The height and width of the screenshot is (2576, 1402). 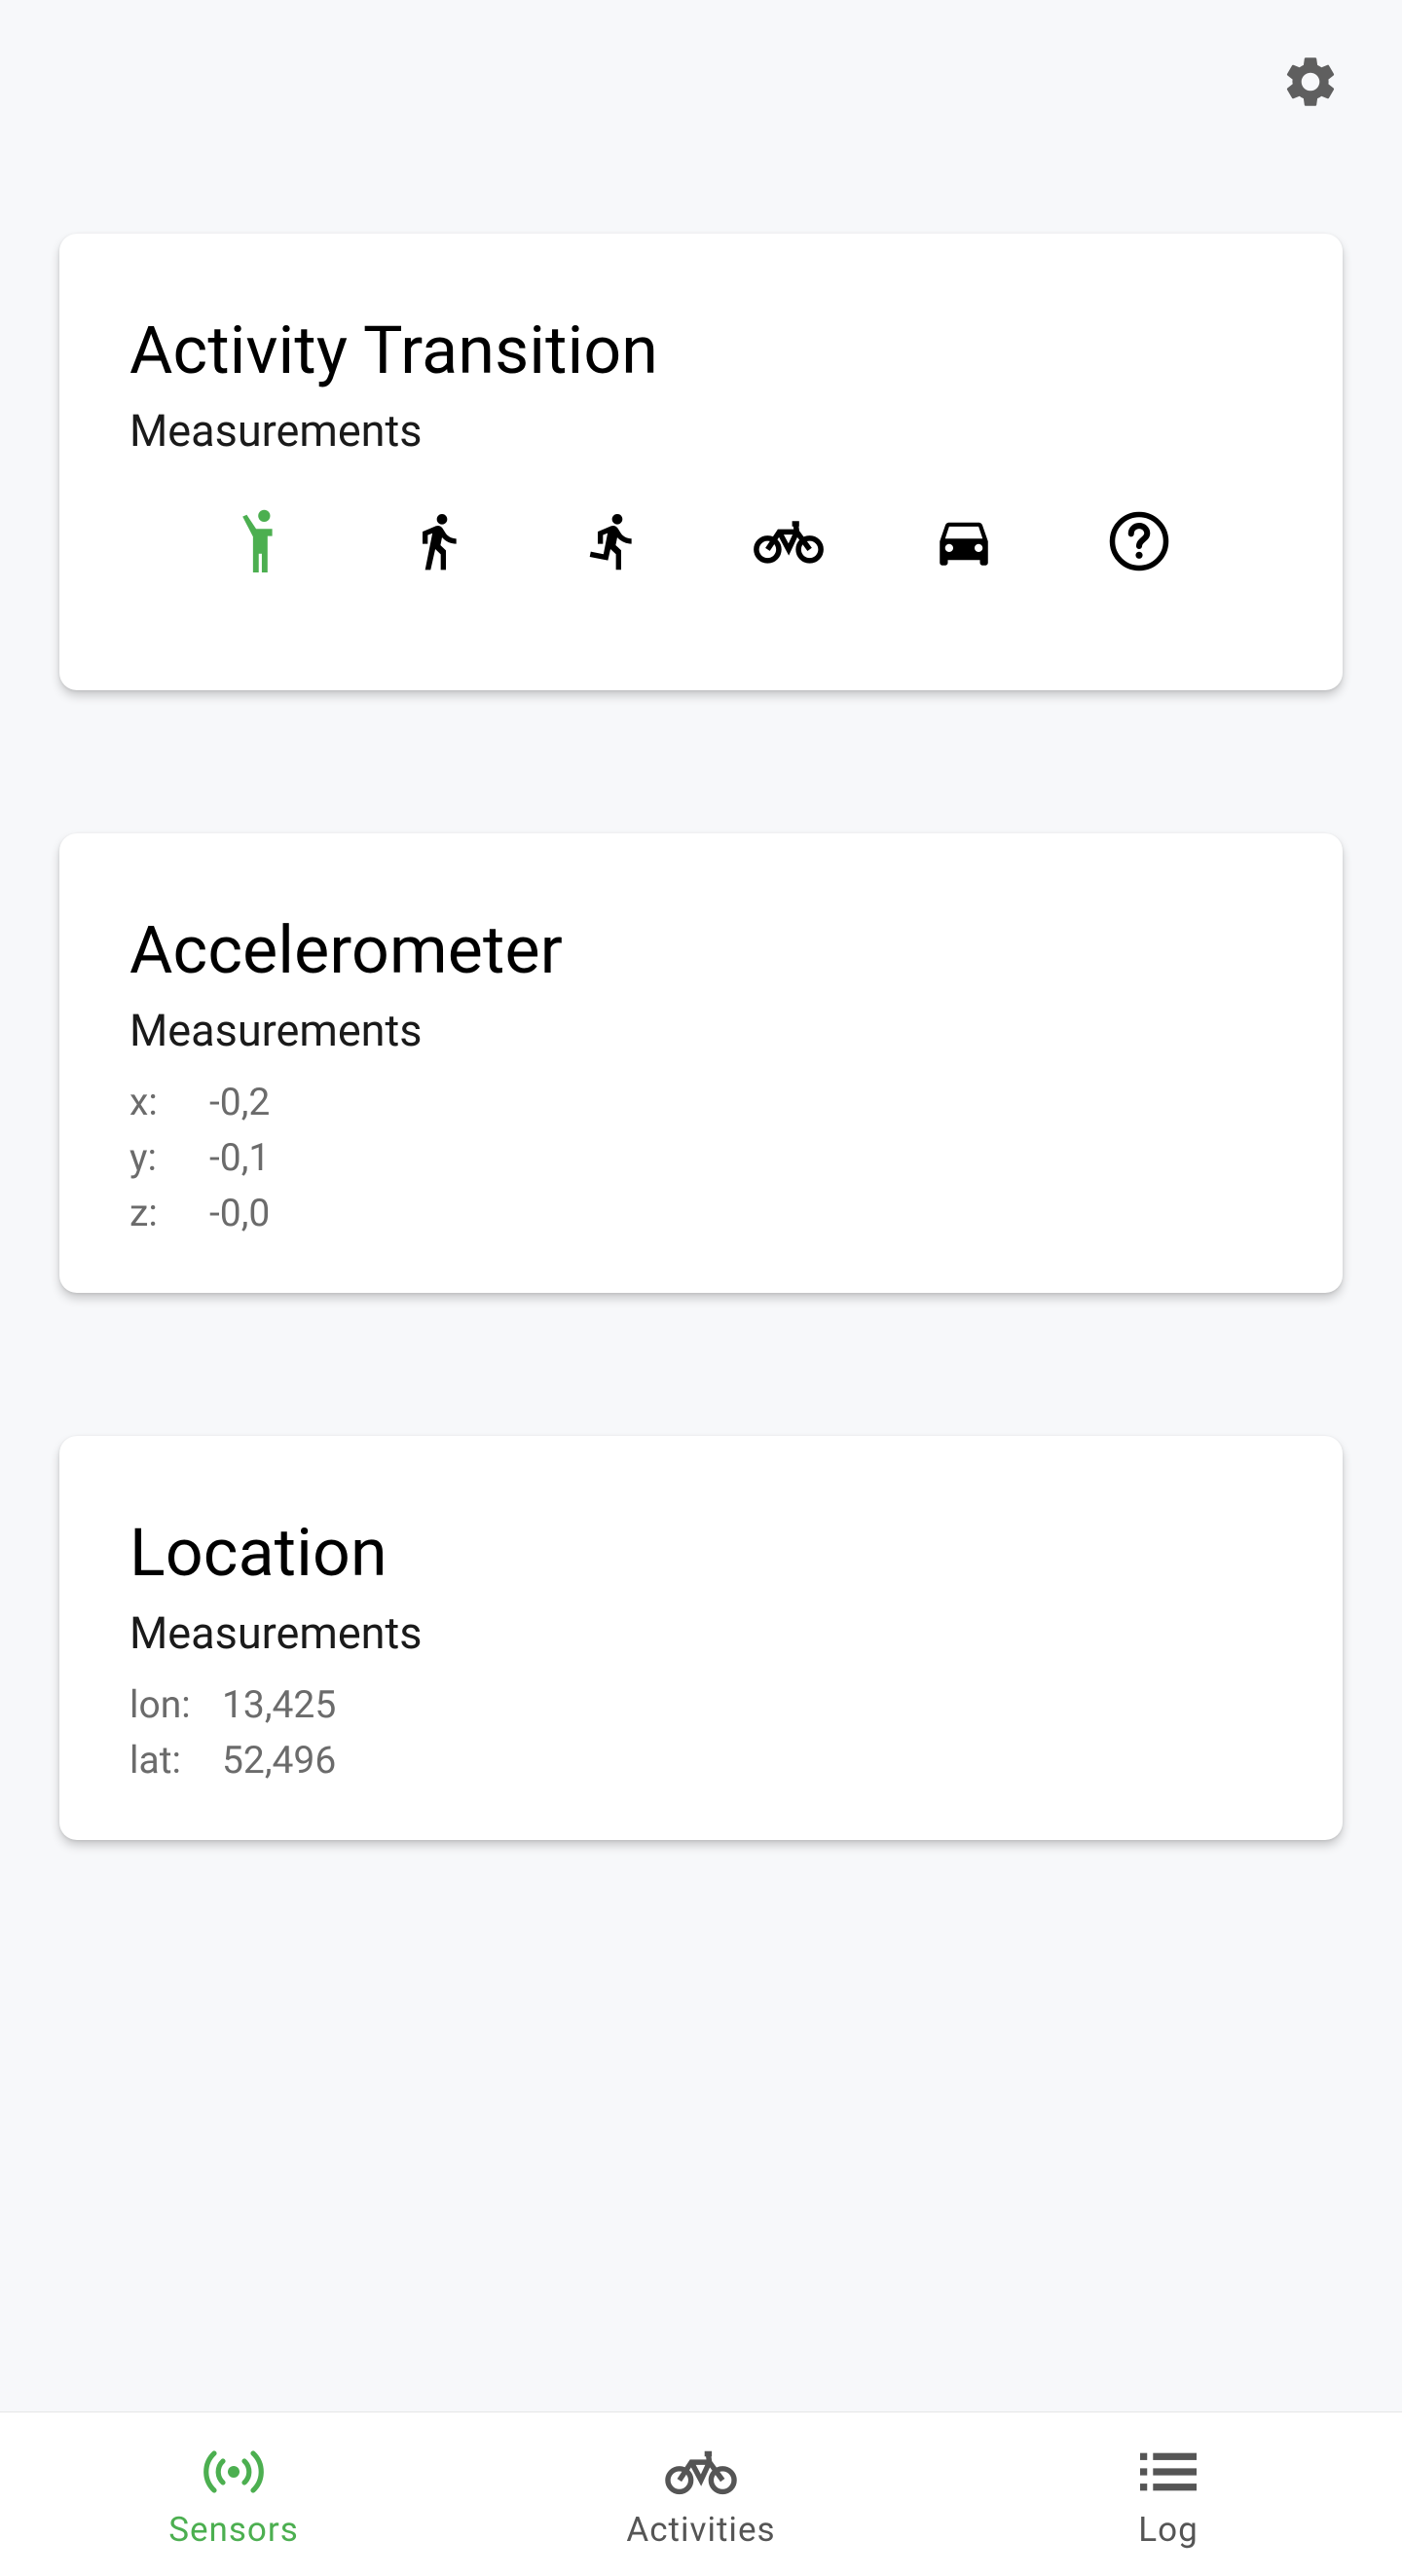 I want to click on activity-card-title: Activity Transition, so click(x=394, y=350).